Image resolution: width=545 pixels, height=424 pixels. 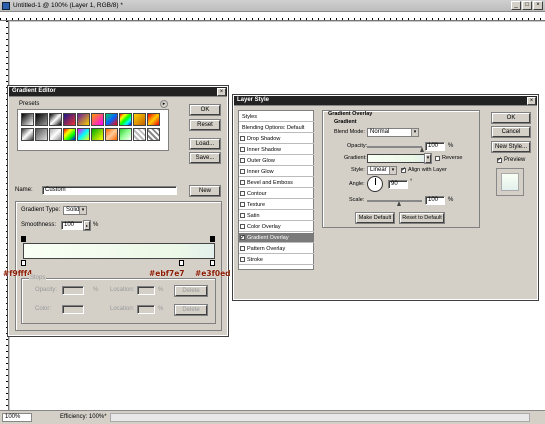 What do you see at coordinates (257, 194) in the screenshot?
I see `style-list-label: Contour` at bounding box center [257, 194].